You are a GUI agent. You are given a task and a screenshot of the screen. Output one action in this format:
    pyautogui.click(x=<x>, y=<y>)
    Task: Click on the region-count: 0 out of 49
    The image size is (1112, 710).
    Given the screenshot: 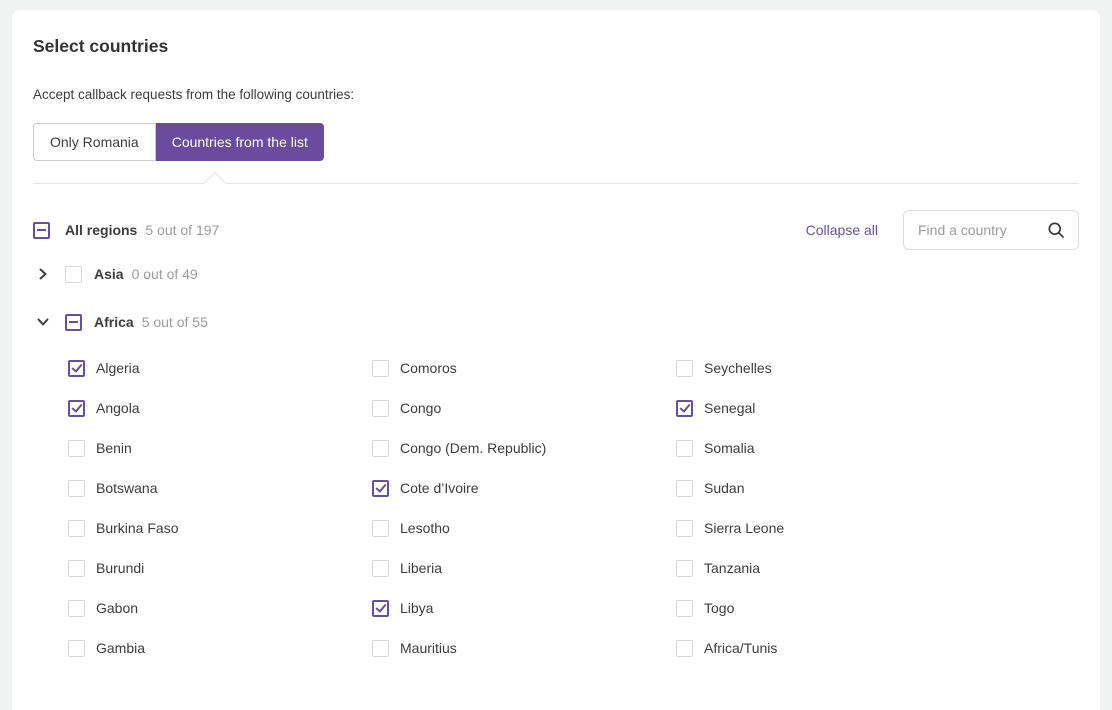 What is the action you would take?
    pyautogui.click(x=164, y=274)
    